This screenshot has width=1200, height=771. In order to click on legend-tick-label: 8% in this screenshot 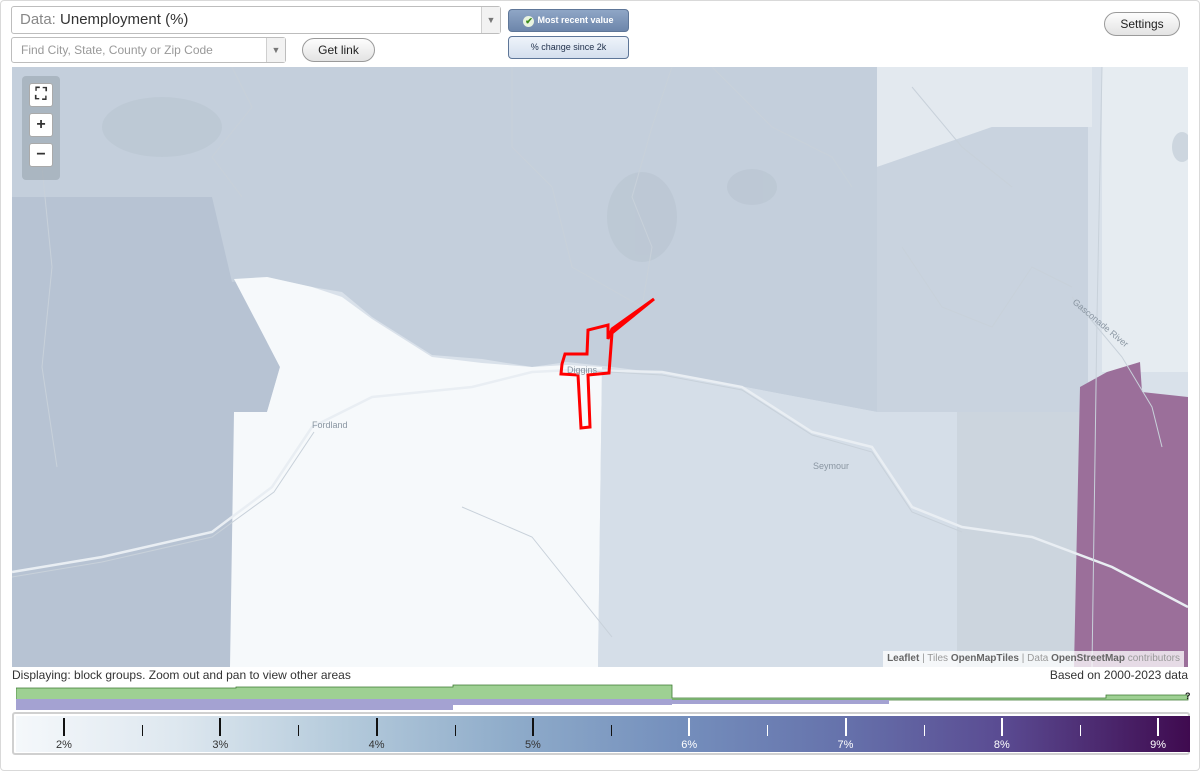, I will do `click(1001, 745)`.